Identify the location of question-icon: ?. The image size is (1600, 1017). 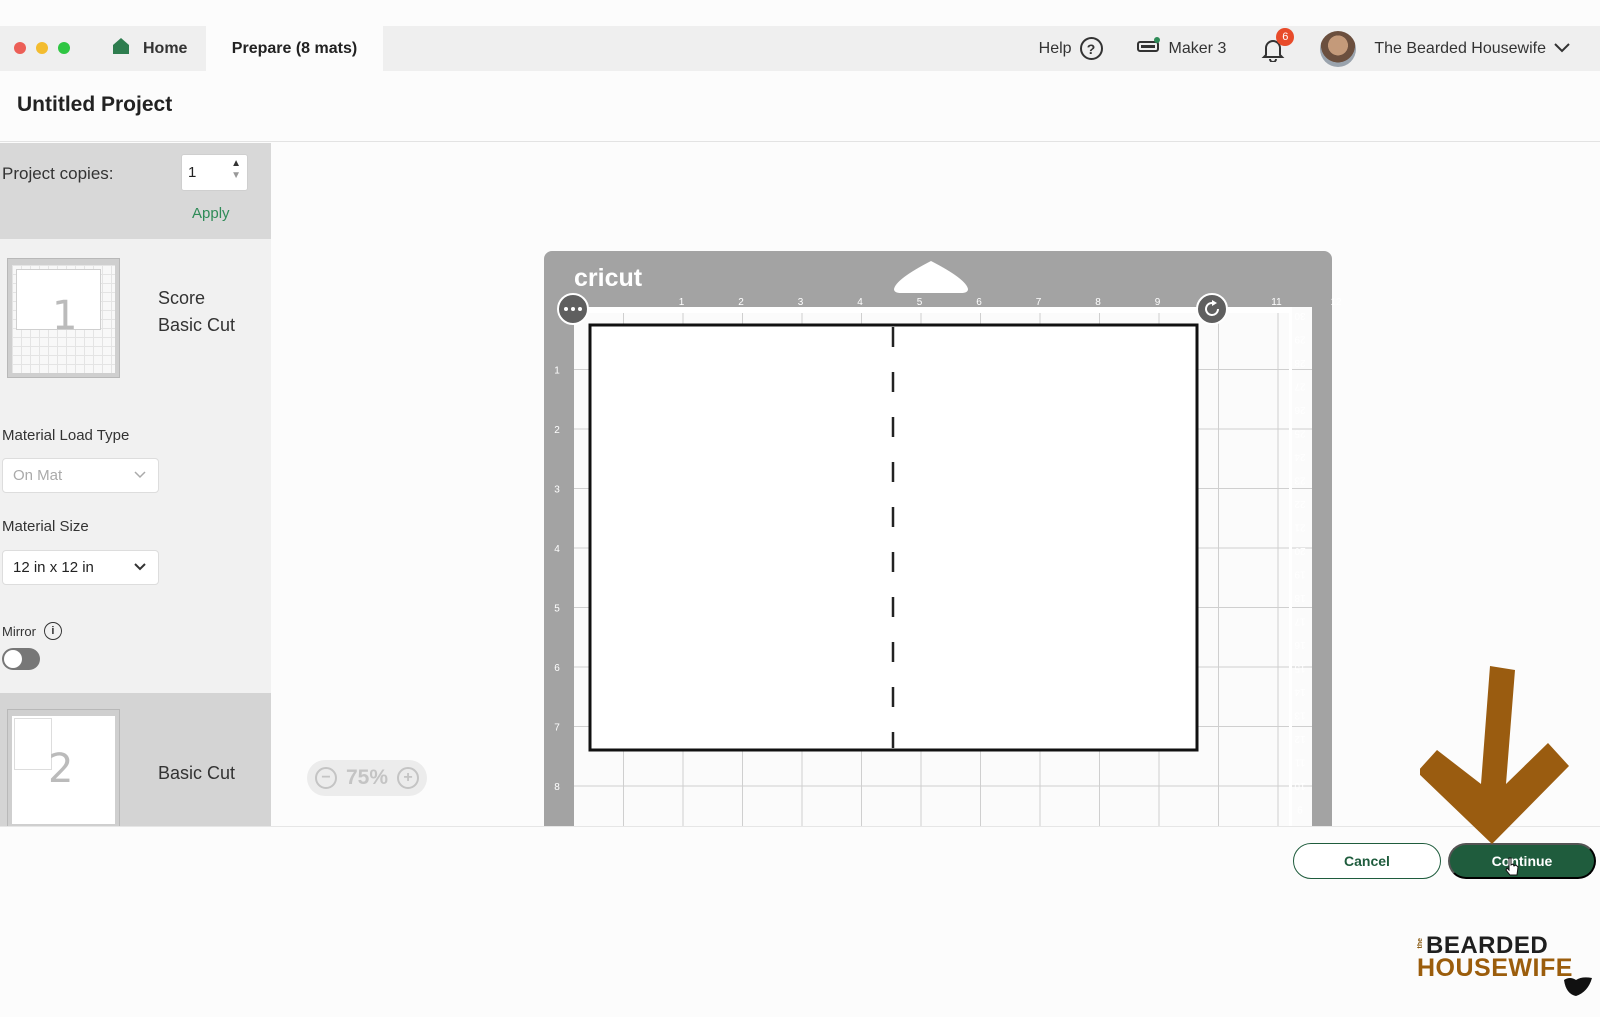
(1091, 48).